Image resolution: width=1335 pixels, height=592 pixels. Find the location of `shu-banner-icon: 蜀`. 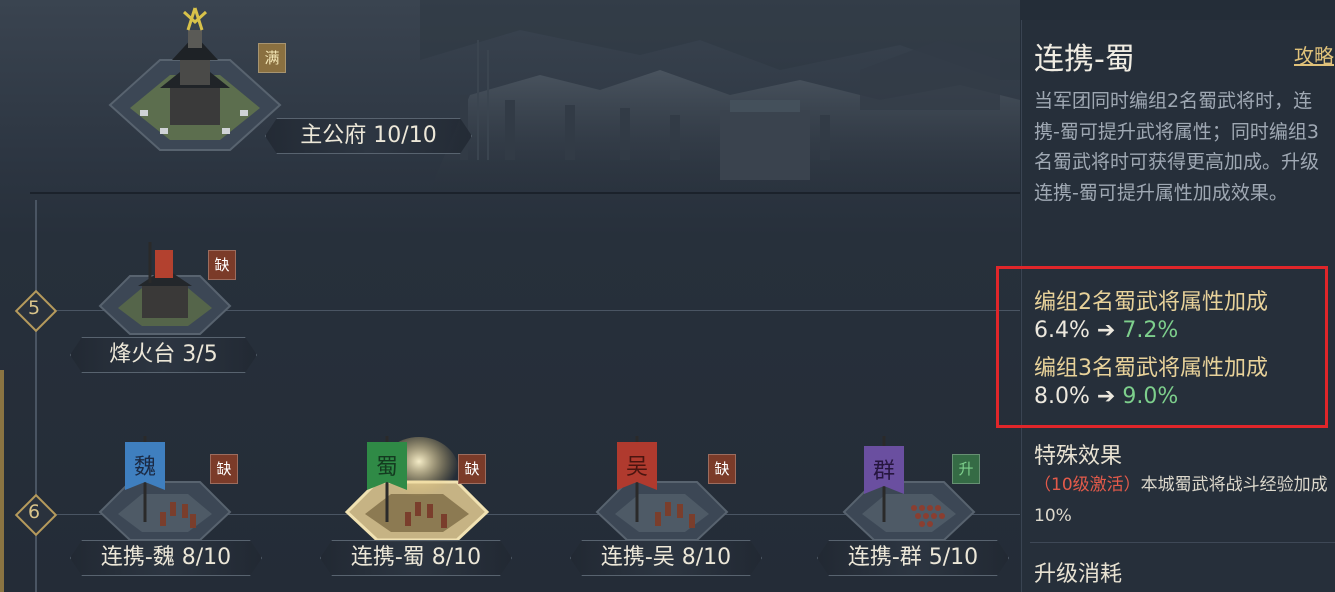

shu-banner-icon: 蜀 is located at coordinates (417, 489).